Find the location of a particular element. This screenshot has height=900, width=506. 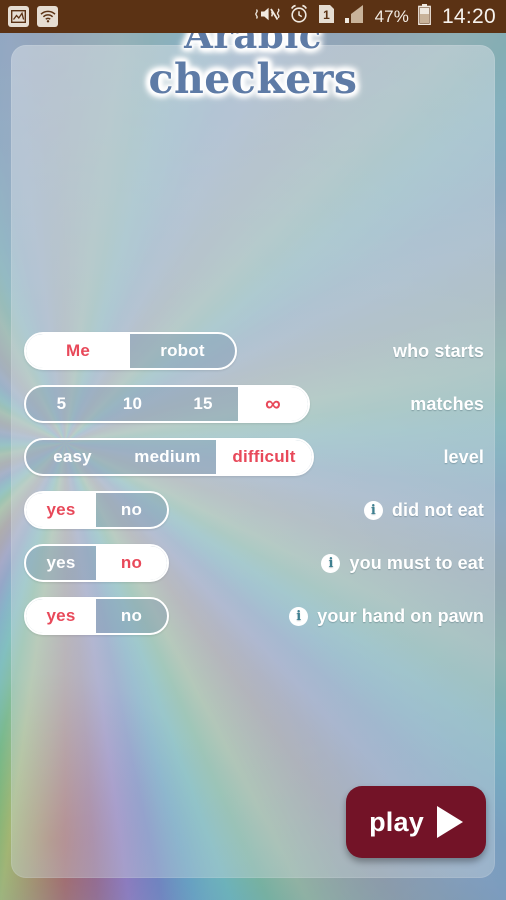

title-line-2: checkers is located at coordinates (253, 78).